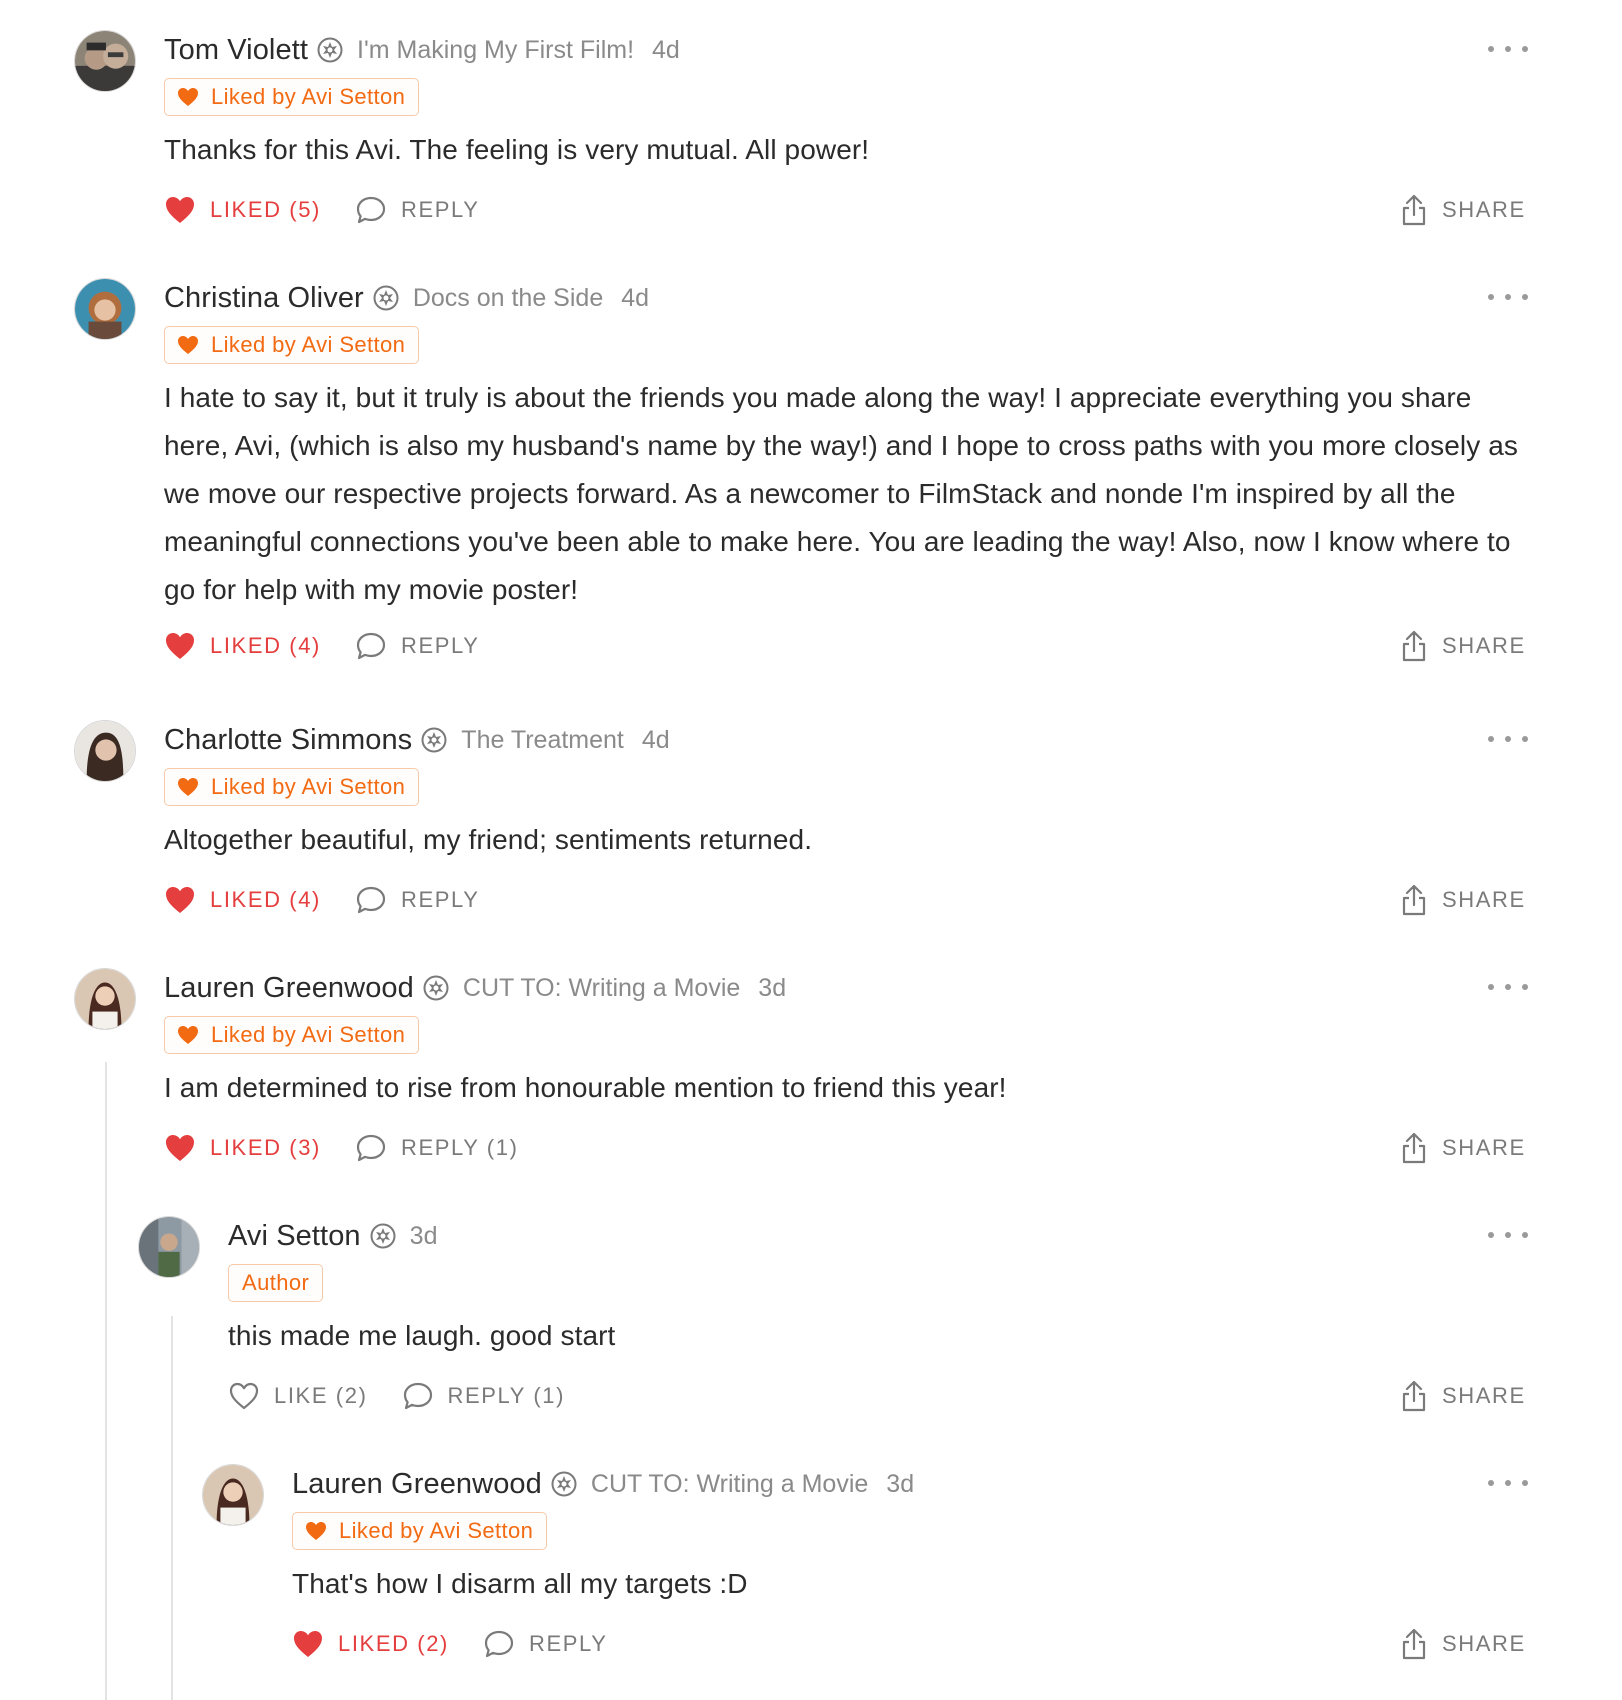 The image size is (1622, 1700). I want to click on author-name: Avi Setton, so click(294, 1236).